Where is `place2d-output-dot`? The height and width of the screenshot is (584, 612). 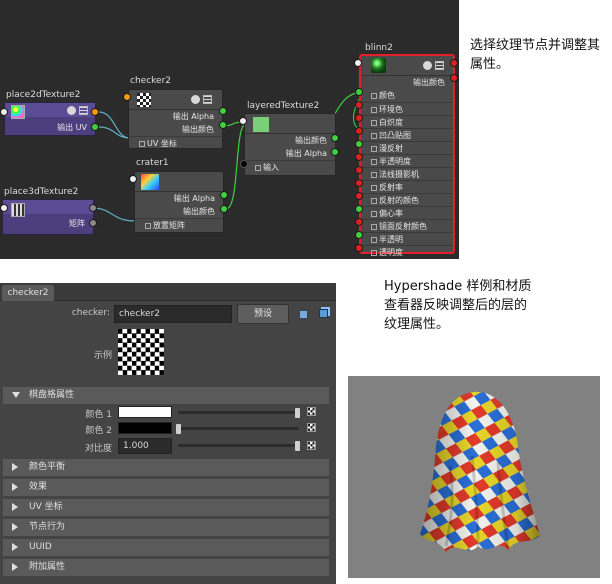
place2d-output-dot is located at coordinates (95, 112).